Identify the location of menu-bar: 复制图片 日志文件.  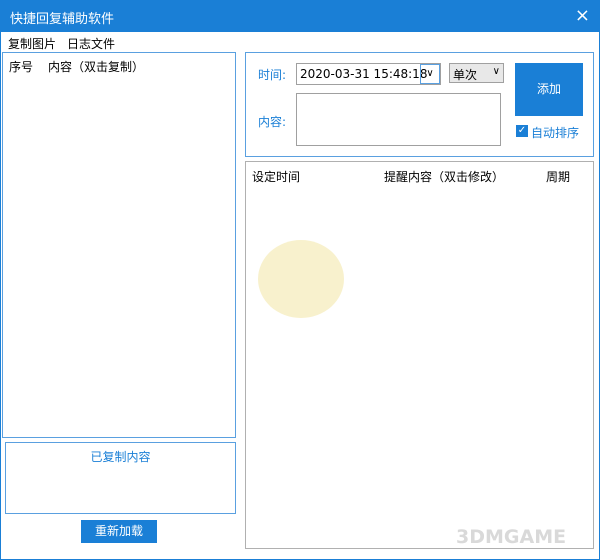
(300, 42).